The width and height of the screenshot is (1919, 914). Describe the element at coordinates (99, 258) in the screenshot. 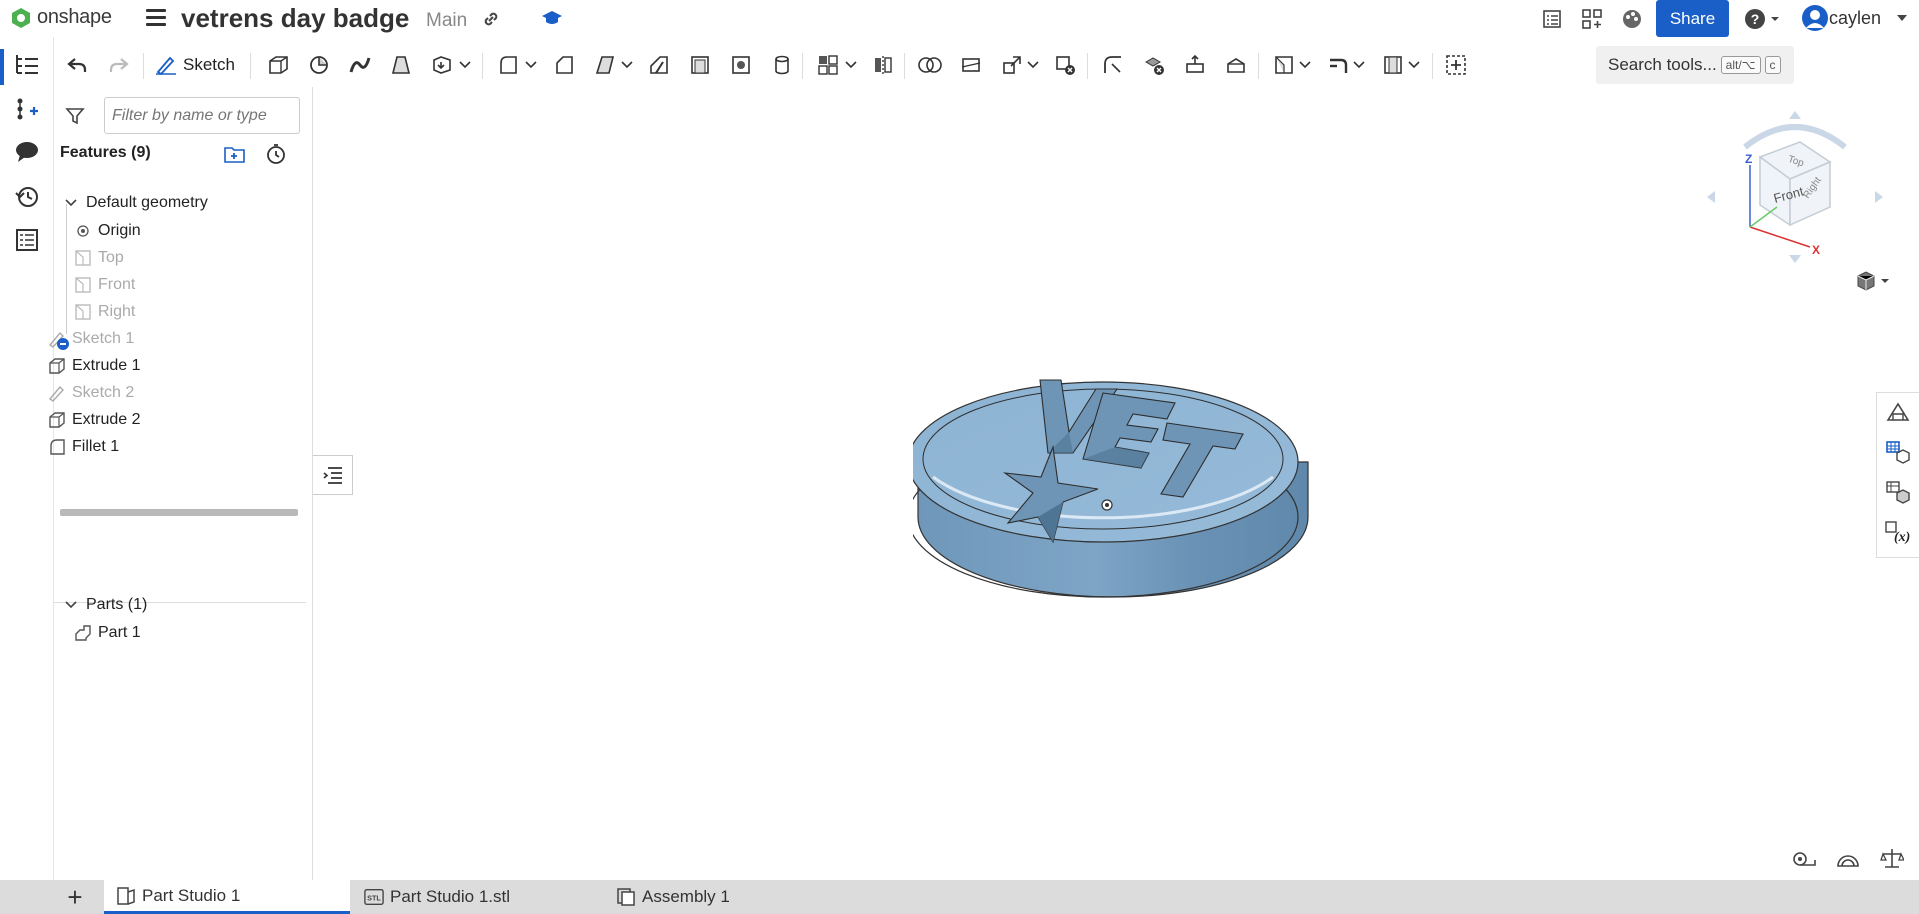

I see `default-geometry-item-top: Top` at that location.